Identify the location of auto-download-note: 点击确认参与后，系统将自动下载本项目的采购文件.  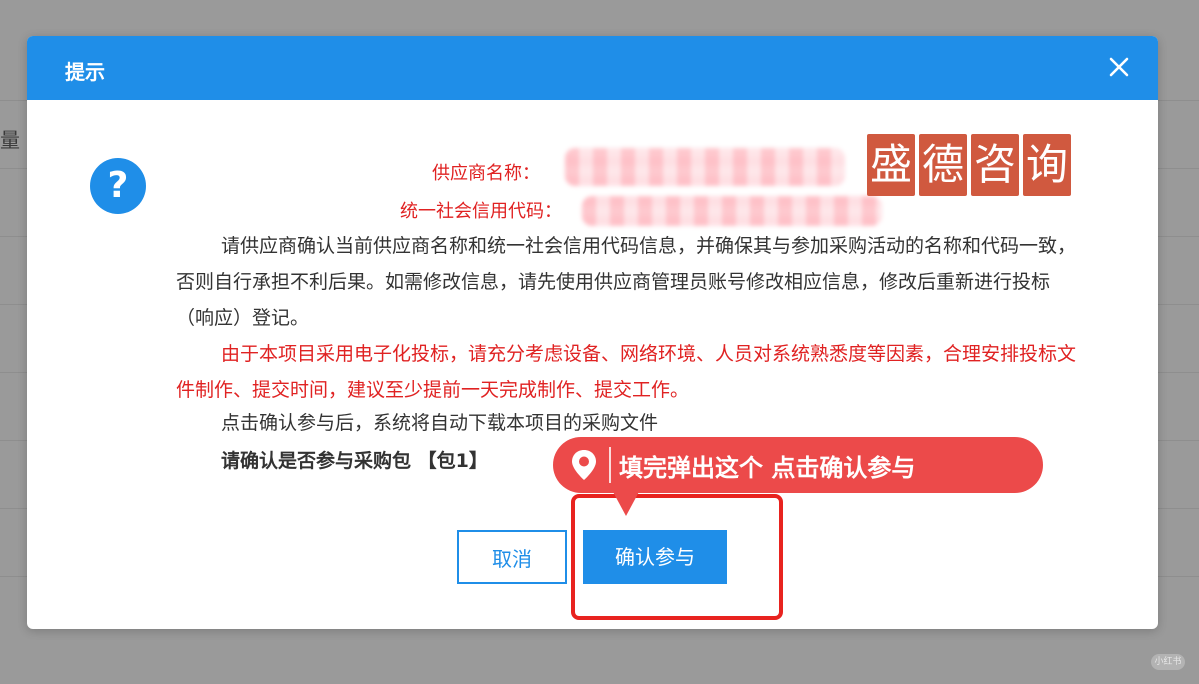
(440, 423).